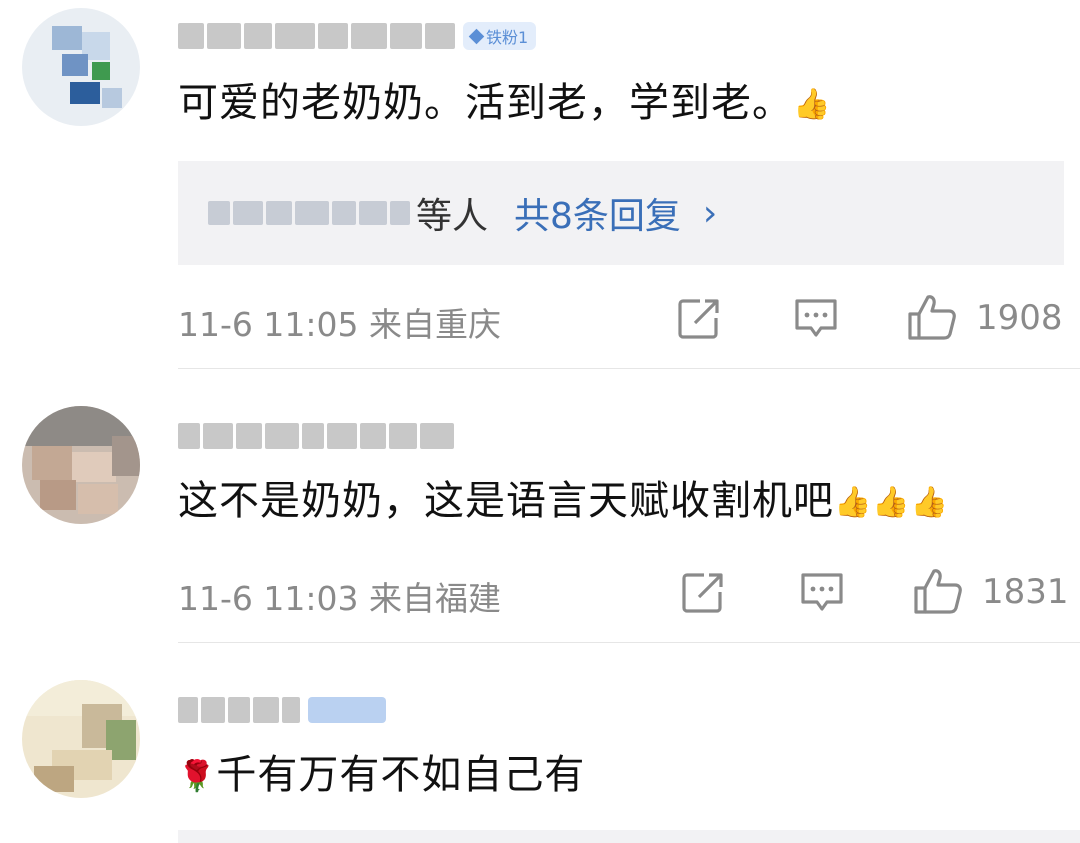 Image resolution: width=1080 pixels, height=843 pixels. What do you see at coordinates (339, 598) in the screenshot?
I see `comment-meta: 11-6 11:03 来自福建` at bounding box center [339, 598].